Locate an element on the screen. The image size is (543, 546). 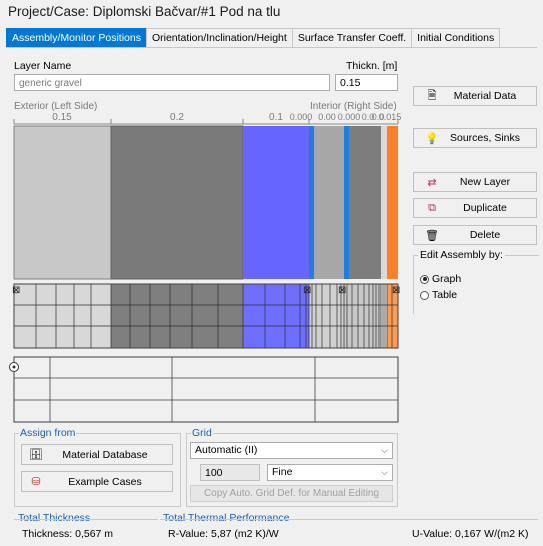
tick-0-00: 0.00 is located at coordinates (327, 117).